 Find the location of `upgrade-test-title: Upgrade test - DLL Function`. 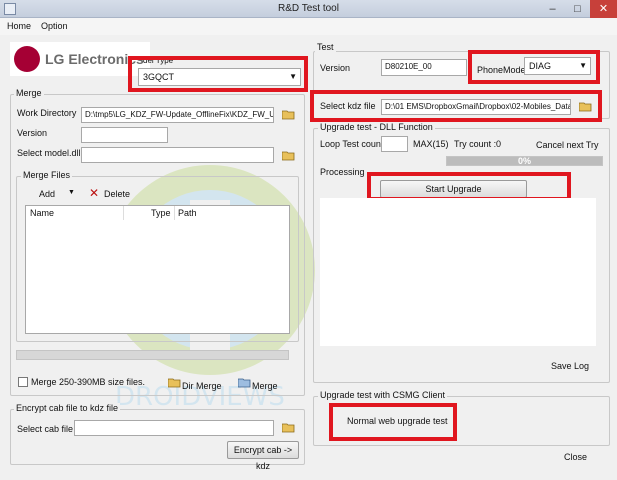

upgrade-test-title: Upgrade test - DLL Function is located at coordinates (376, 127).